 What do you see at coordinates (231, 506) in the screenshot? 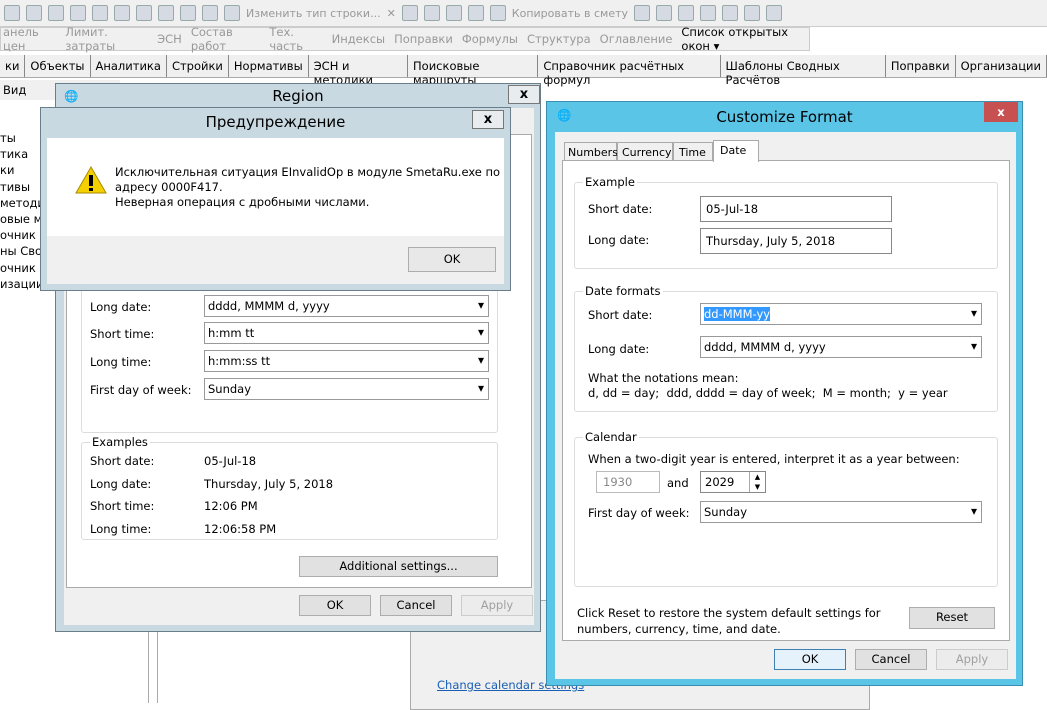
I see `example-value: 12:06 PM` at bounding box center [231, 506].